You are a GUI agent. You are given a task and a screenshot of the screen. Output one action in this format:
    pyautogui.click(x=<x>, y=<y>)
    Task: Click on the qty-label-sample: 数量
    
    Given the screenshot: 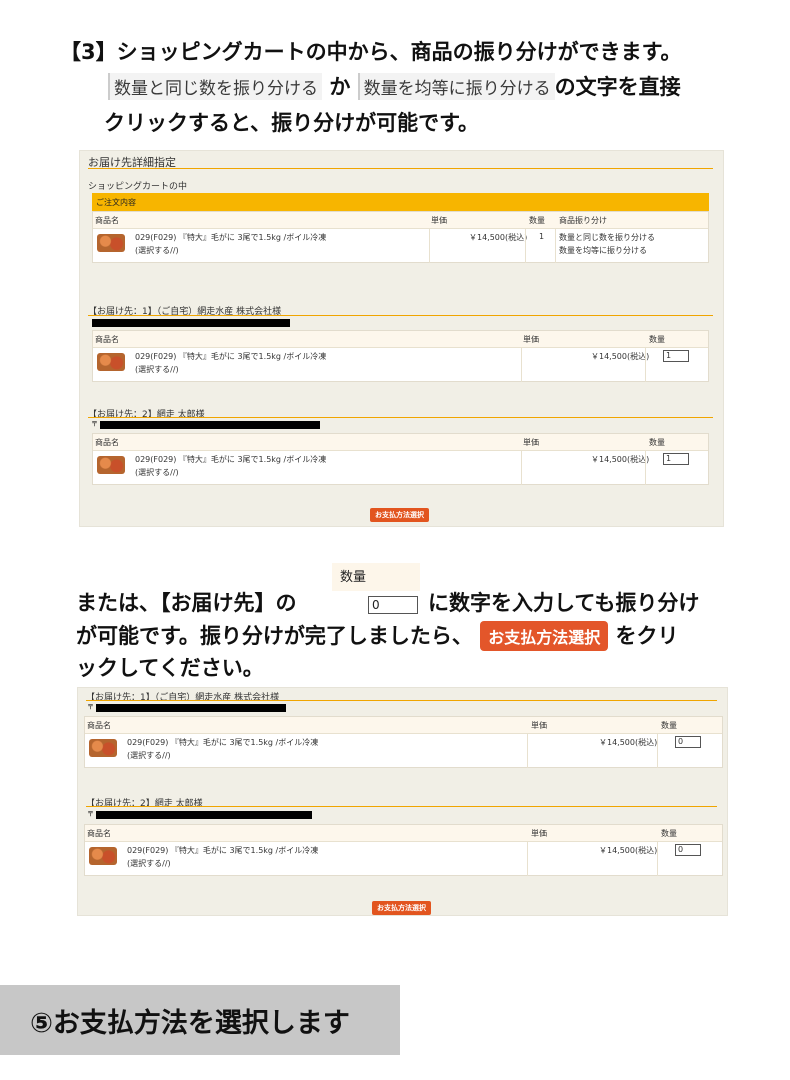 What is the action you would take?
    pyautogui.click(x=376, y=577)
    